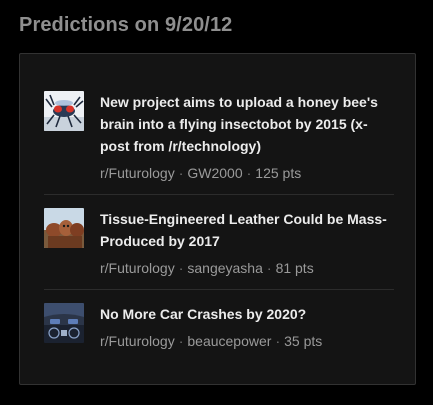 Image resolution: width=433 pixels, height=405 pixels. I want to click on car-dashboard-thumbnail-icon, so click(64, 323).